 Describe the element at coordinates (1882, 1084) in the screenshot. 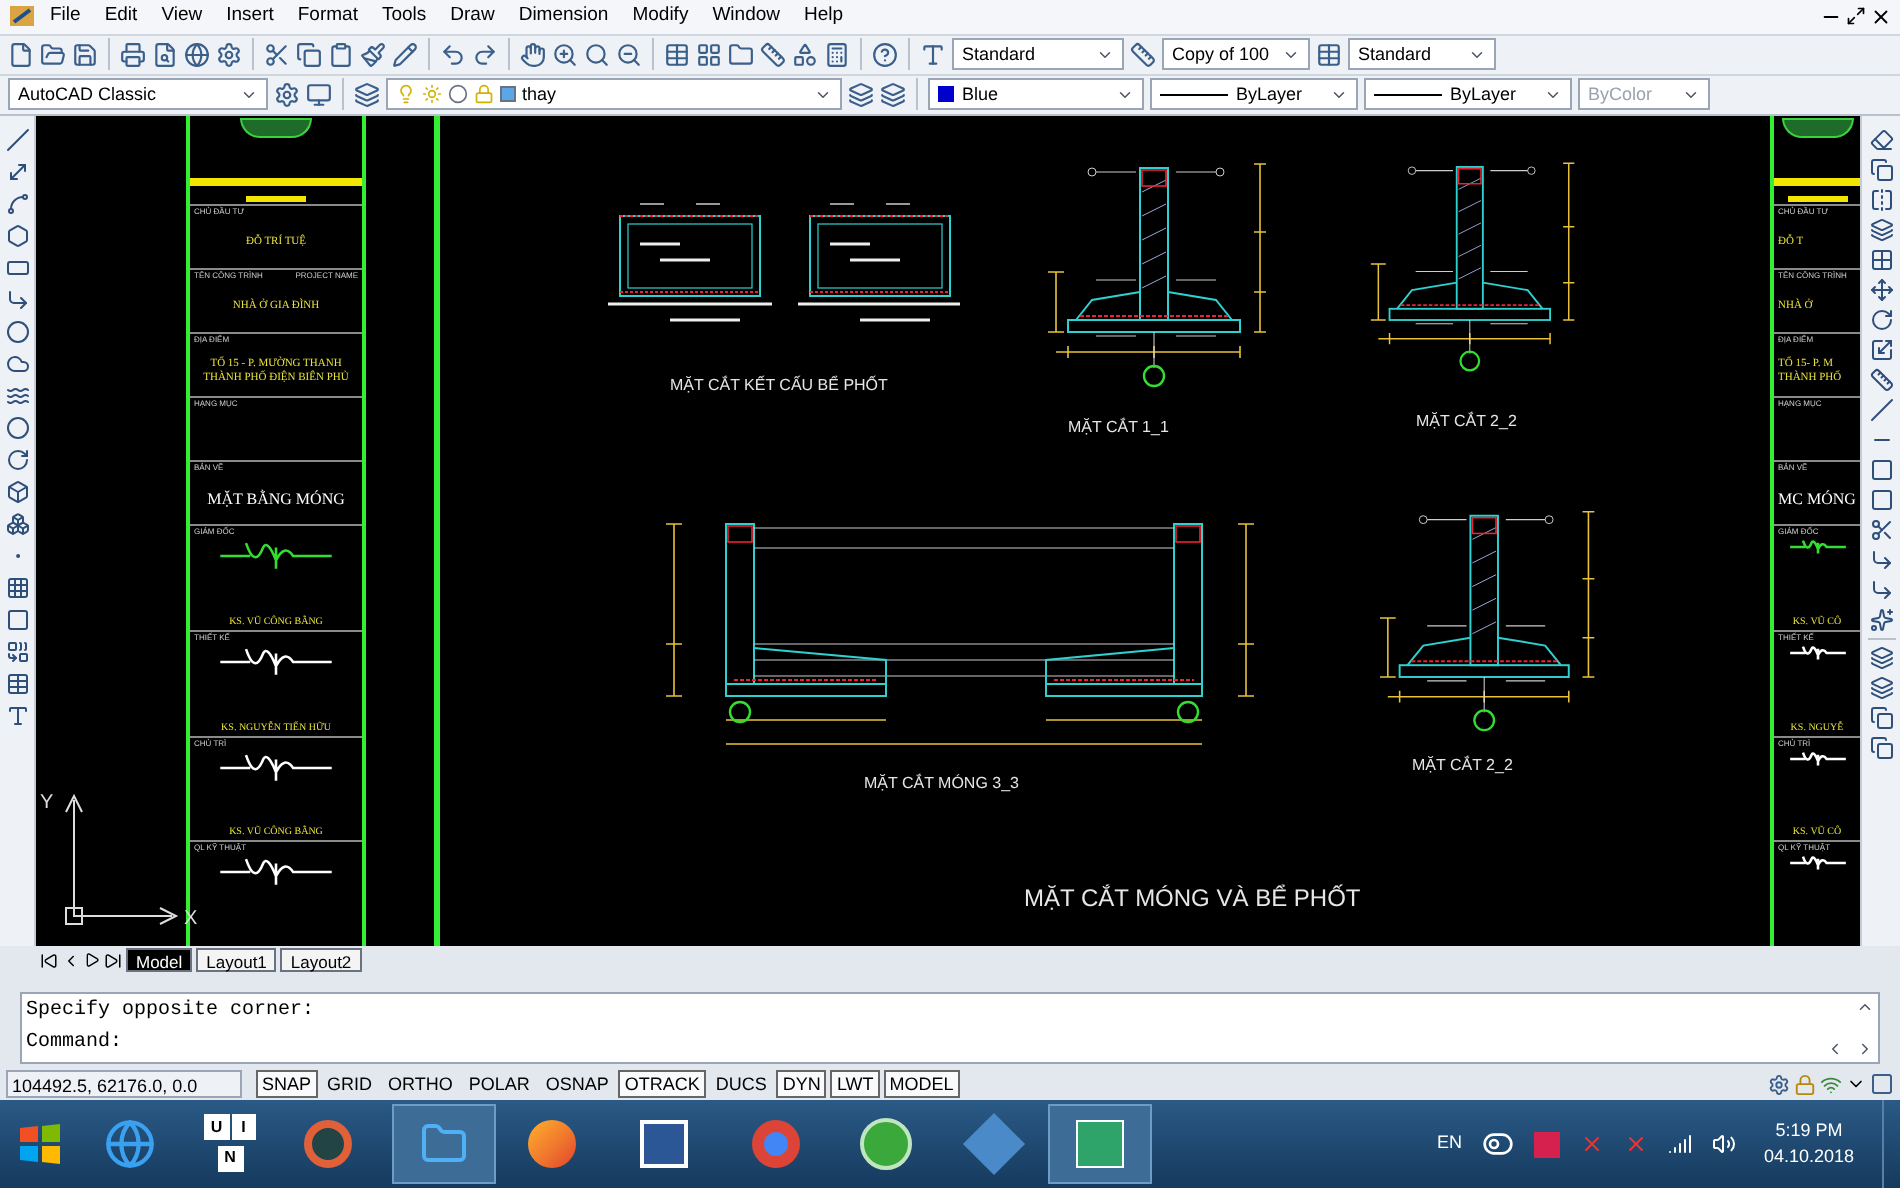

I see `clean-screen-icon` at that location.